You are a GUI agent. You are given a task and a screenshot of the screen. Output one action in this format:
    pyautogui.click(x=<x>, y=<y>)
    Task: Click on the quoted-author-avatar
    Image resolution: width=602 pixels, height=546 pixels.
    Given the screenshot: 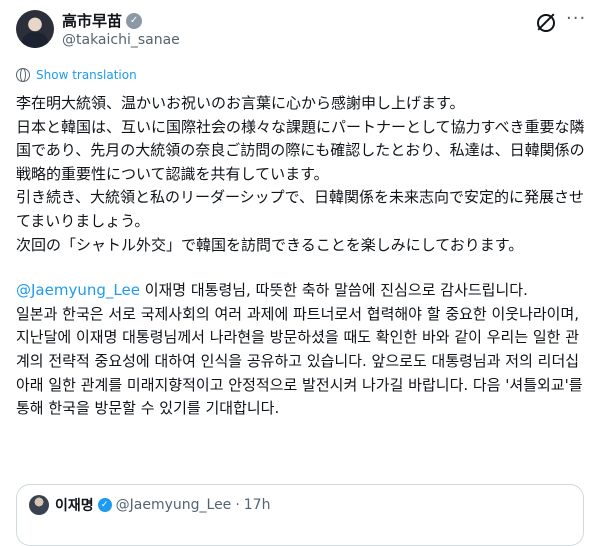 What is the action you would take?
    pyautogui.click(x=39, y=505)
    